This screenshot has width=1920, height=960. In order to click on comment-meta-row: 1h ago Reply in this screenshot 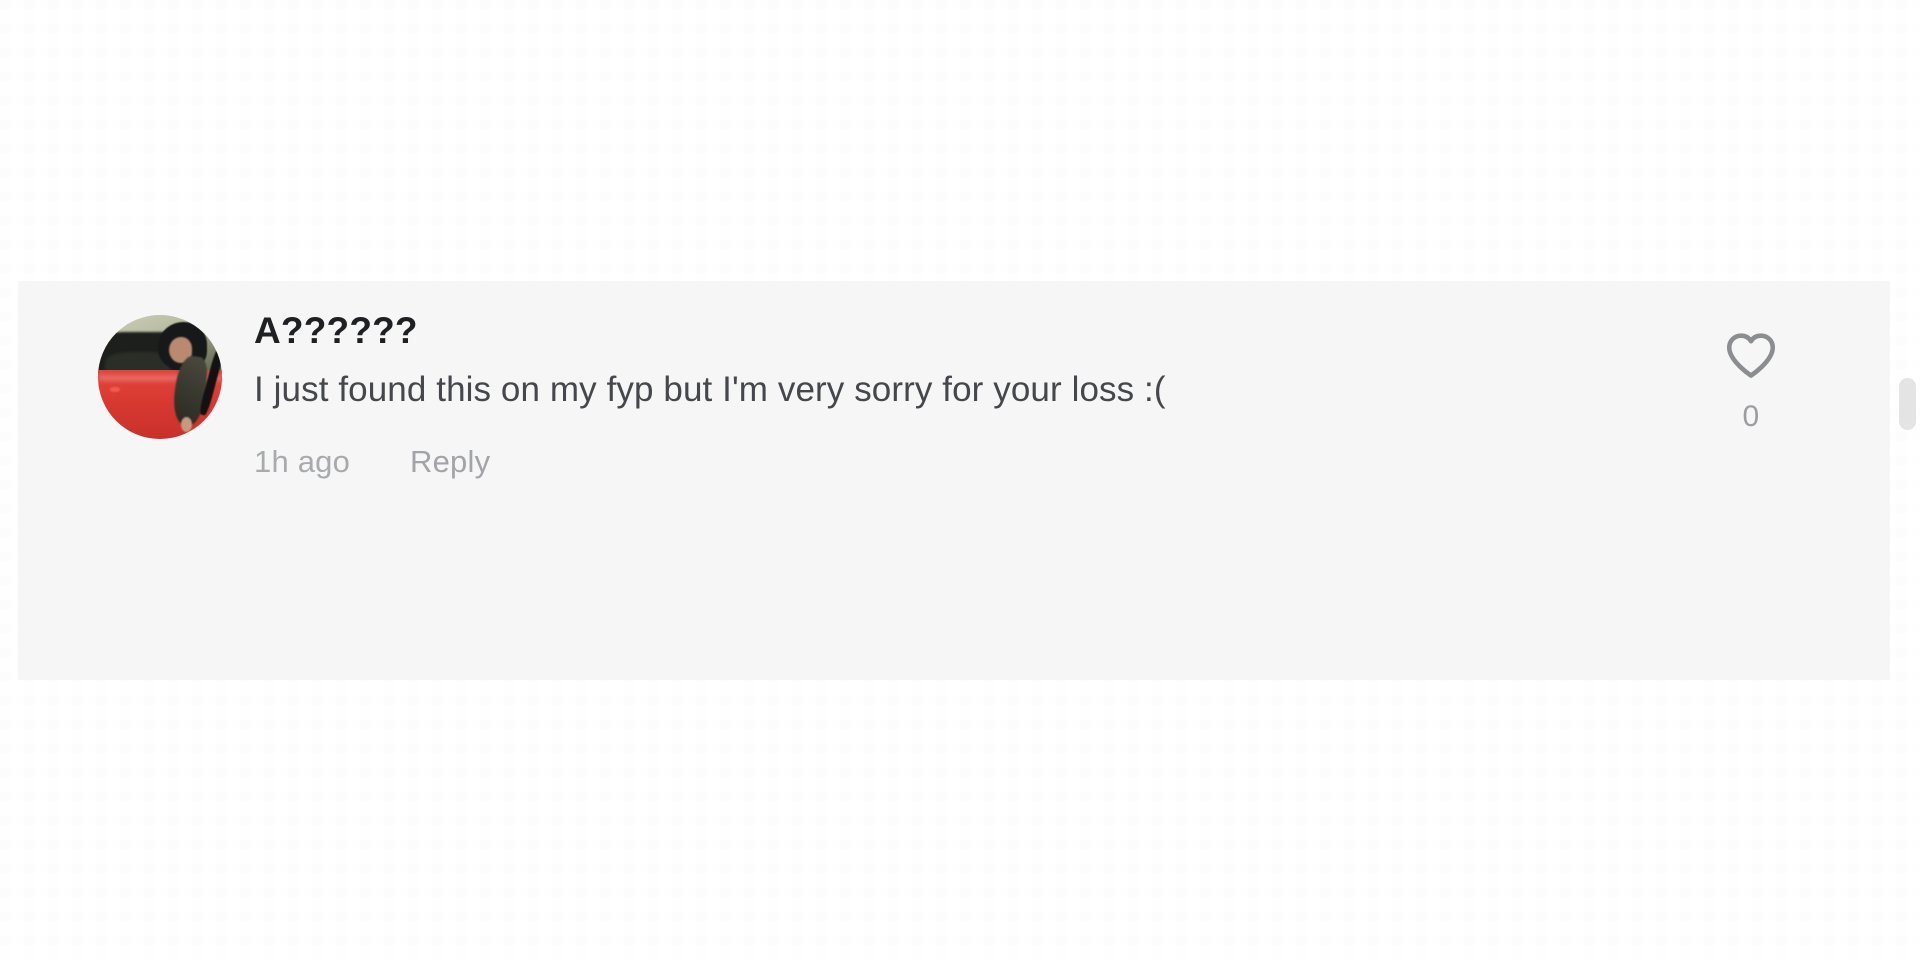, I will do `click(784, 462)`.